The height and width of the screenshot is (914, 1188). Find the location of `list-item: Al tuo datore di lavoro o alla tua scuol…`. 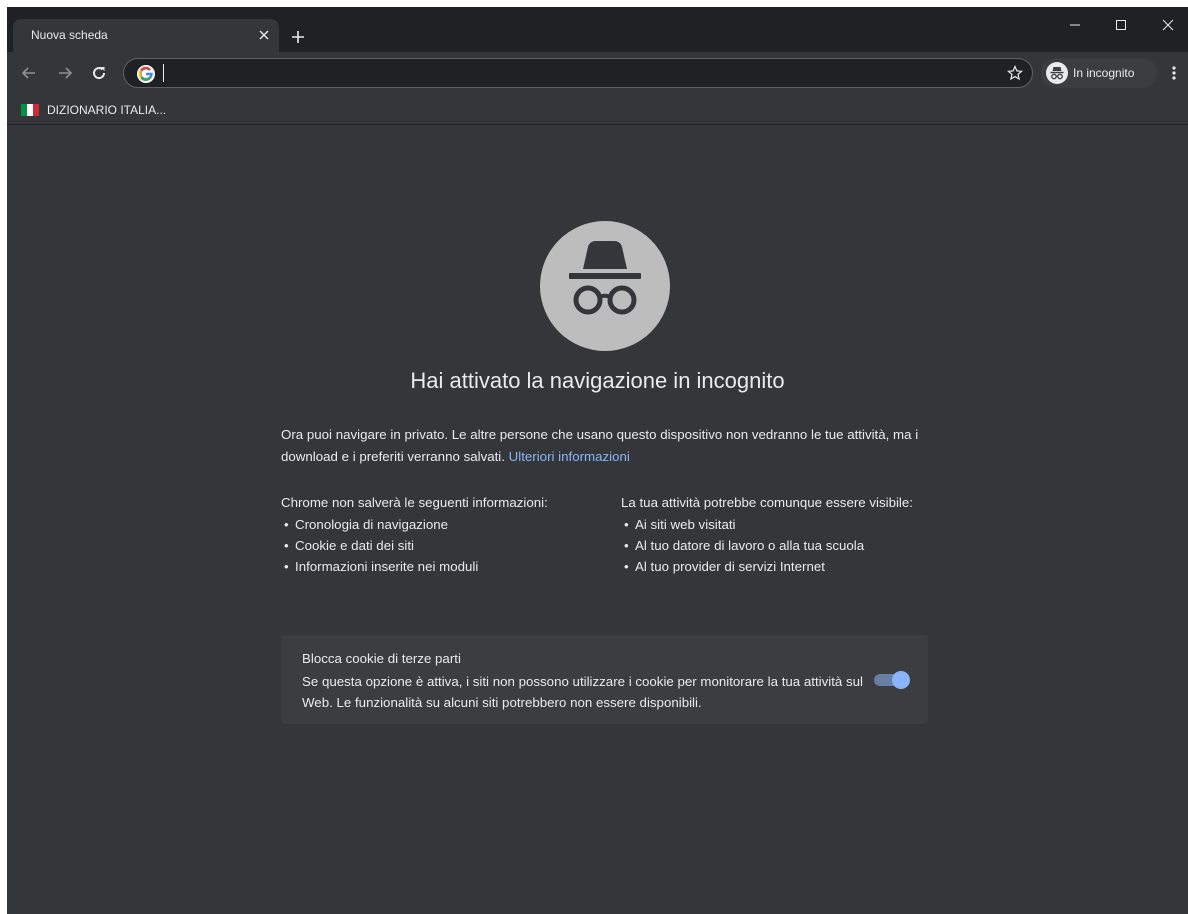

list-item: Al tuo datore di lavoro o alla tua scuol… is located at coordinates (781, 545).